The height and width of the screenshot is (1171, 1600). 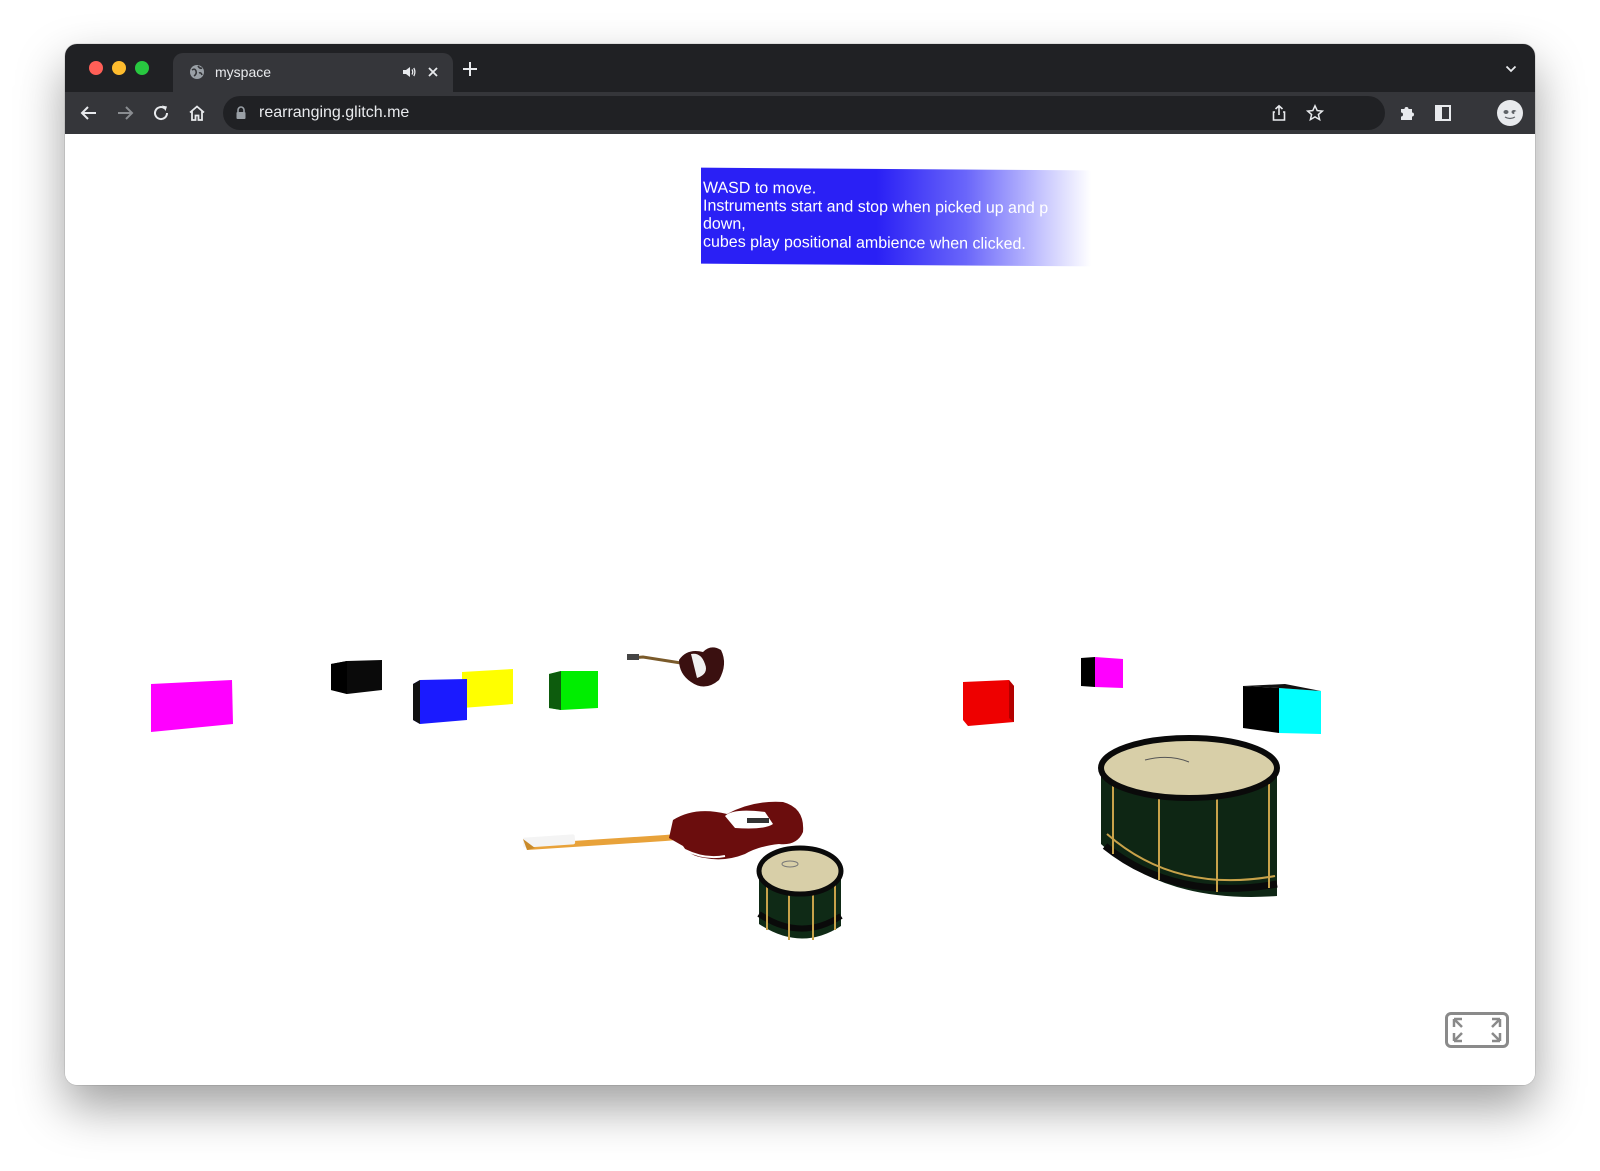 I want to click on tab-myspace: myspace, so click(x=313, y=72).